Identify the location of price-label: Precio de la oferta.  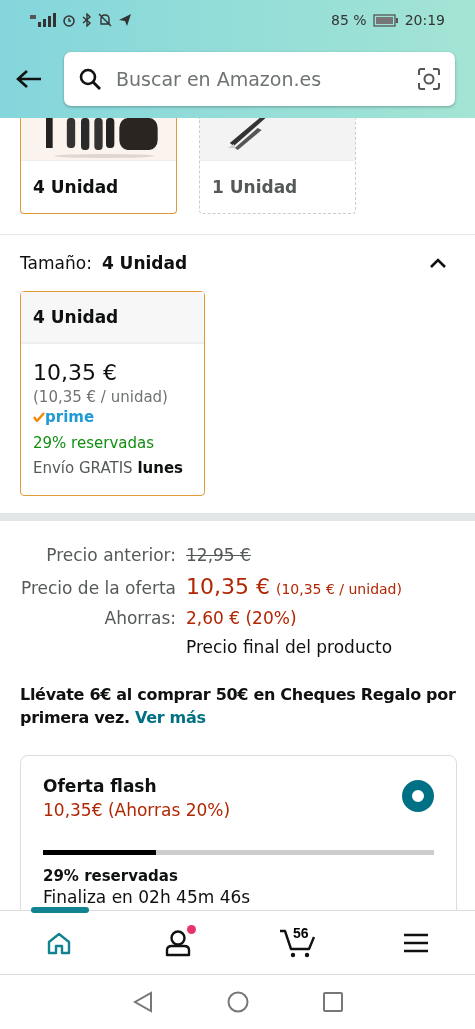
(97, 588).